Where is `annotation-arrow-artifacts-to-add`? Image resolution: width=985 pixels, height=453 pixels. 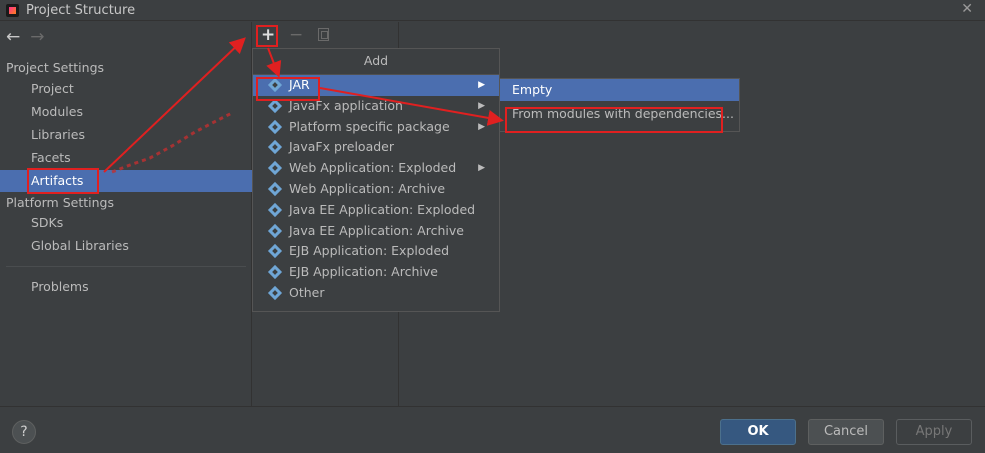
annotation-arrow-artifacts-to-add is located at coordinates (174, 105).